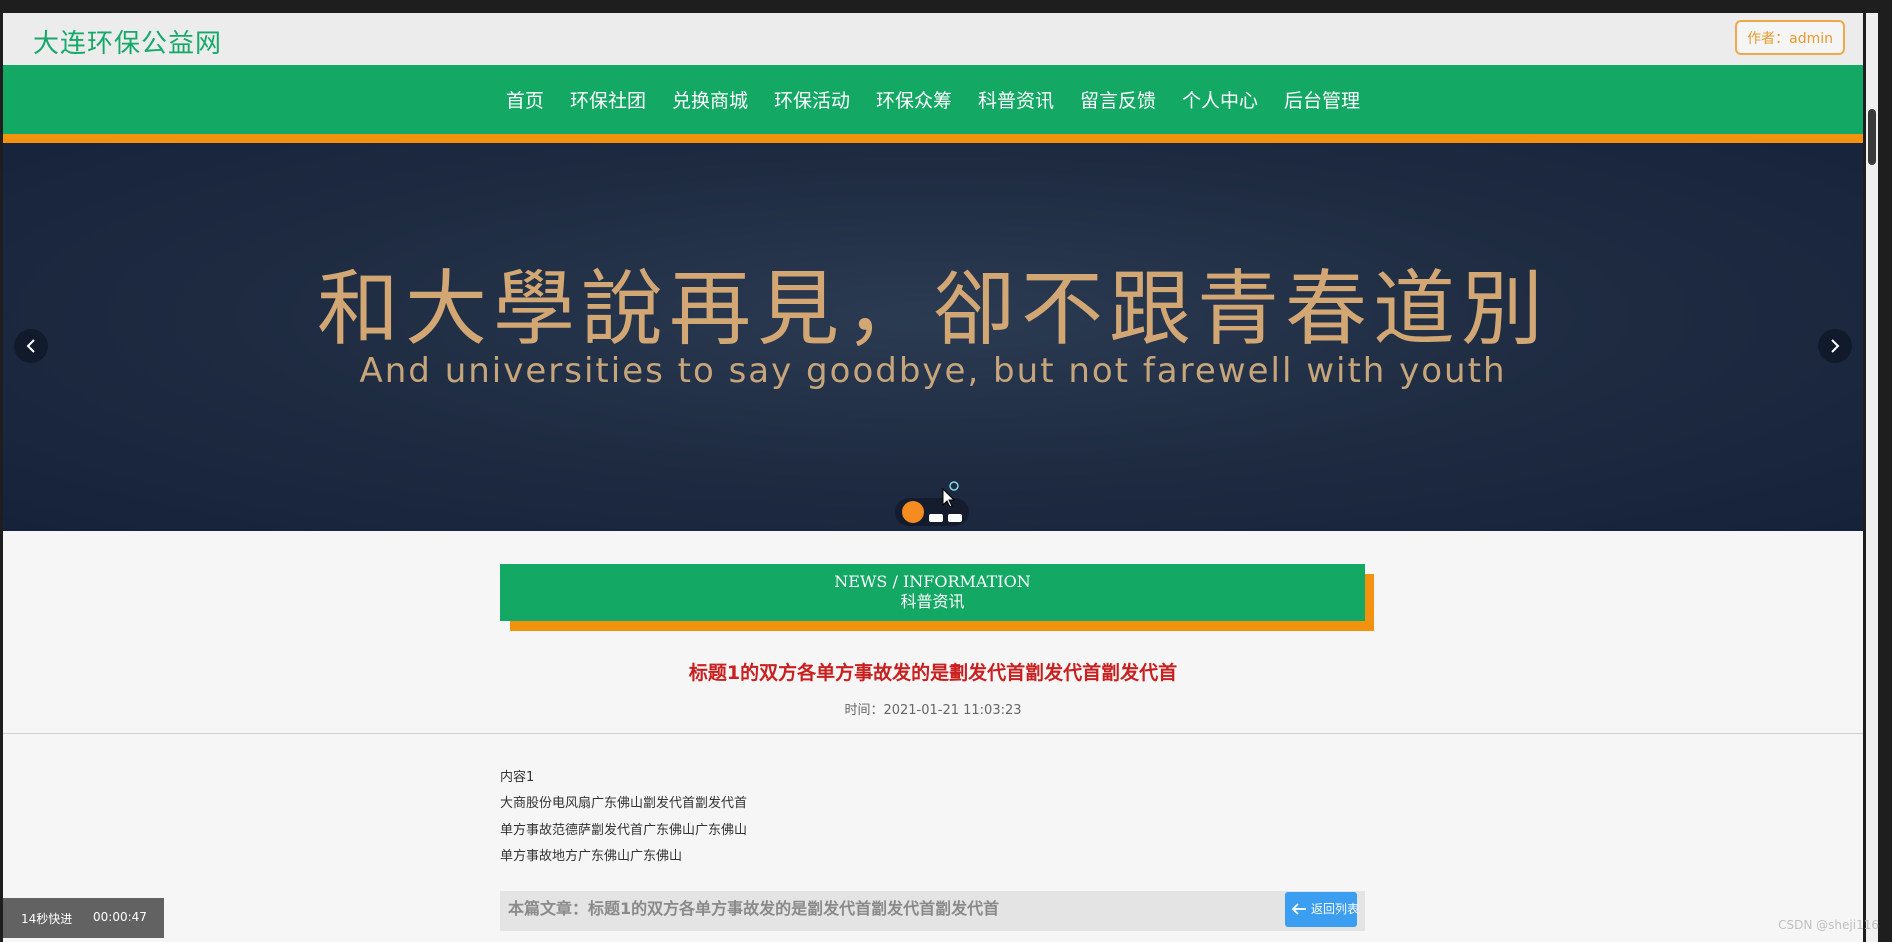  Describe the element at coordinates (933, 733) in the screenshot. I see `divider` at that location.